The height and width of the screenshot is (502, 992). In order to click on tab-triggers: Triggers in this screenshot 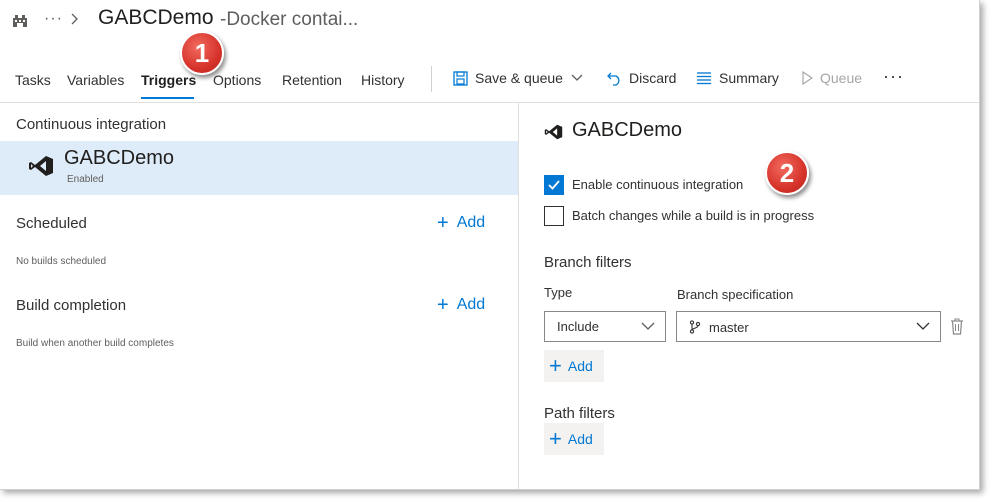, I will do `click(168, 80)`.